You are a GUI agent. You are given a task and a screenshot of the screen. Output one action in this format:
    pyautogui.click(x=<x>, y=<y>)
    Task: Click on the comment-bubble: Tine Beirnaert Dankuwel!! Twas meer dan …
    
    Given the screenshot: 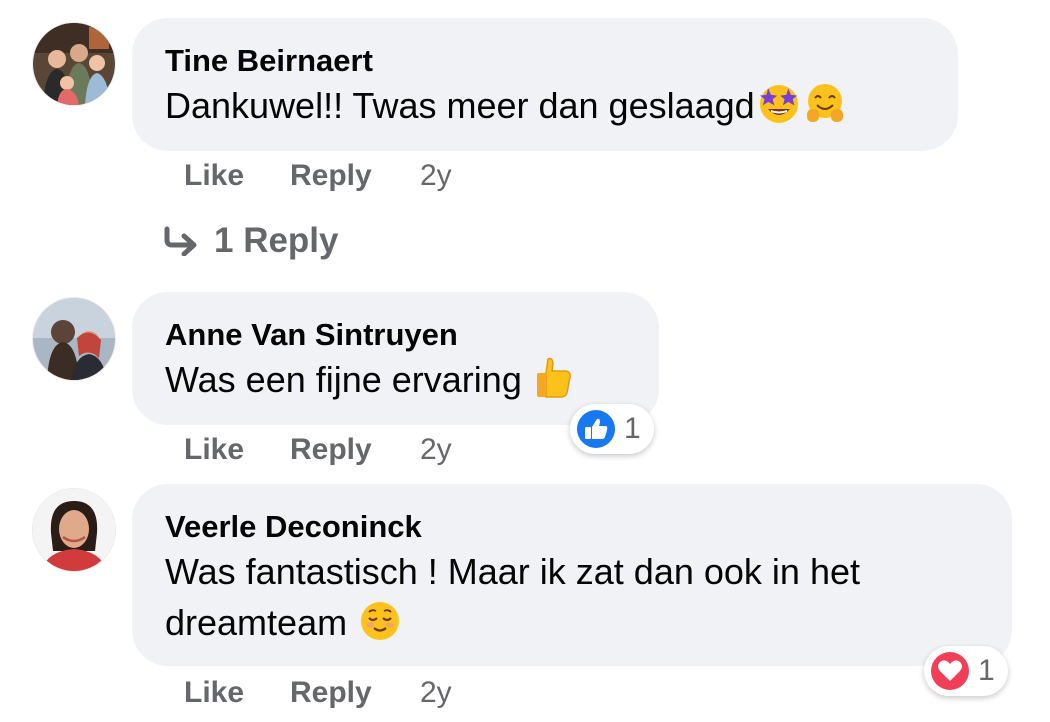 What is the action you would take?
    pyautogui.click(x=545, y=84)
    